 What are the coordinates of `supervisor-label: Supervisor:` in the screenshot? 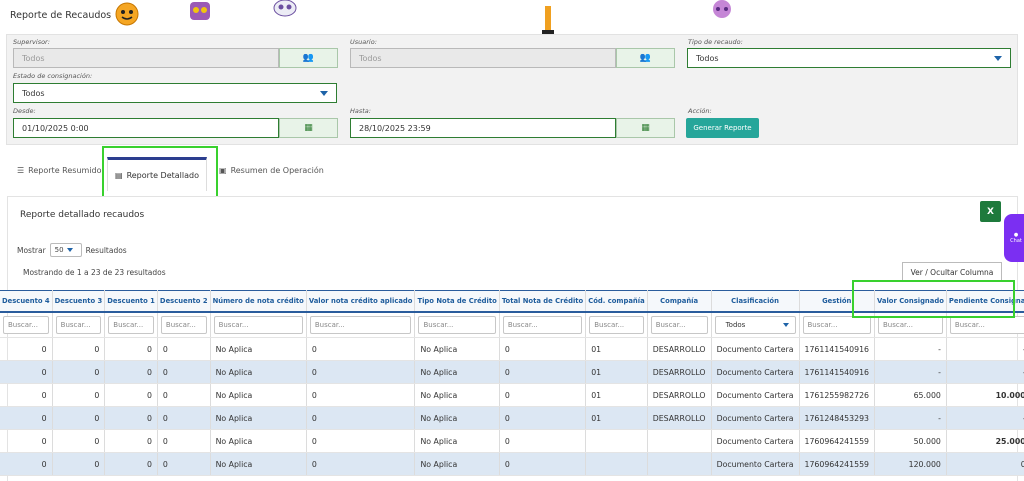 It's located at (31, 42).